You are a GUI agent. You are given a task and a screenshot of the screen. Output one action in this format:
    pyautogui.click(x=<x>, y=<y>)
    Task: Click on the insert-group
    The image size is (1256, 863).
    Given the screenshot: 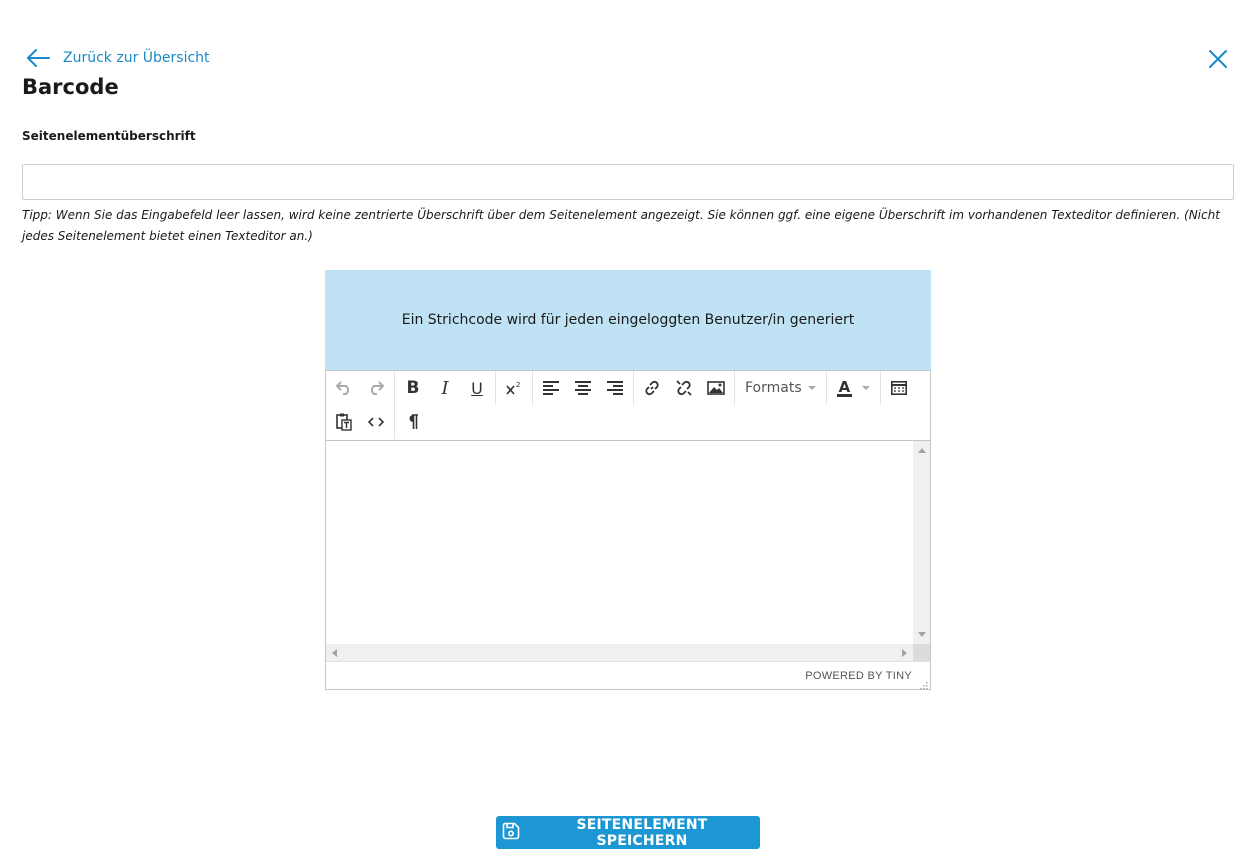 What is the action you would take?
    pyautogui.click(x=684, y=388)
    